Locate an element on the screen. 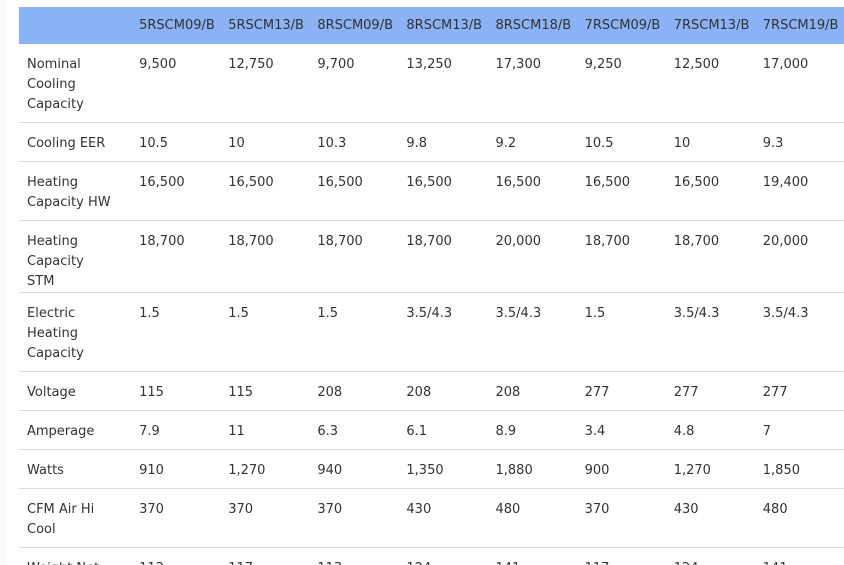 This screenshot has width=844, height=565. table-cell: 1,350 is located at coordinates (443, 469).